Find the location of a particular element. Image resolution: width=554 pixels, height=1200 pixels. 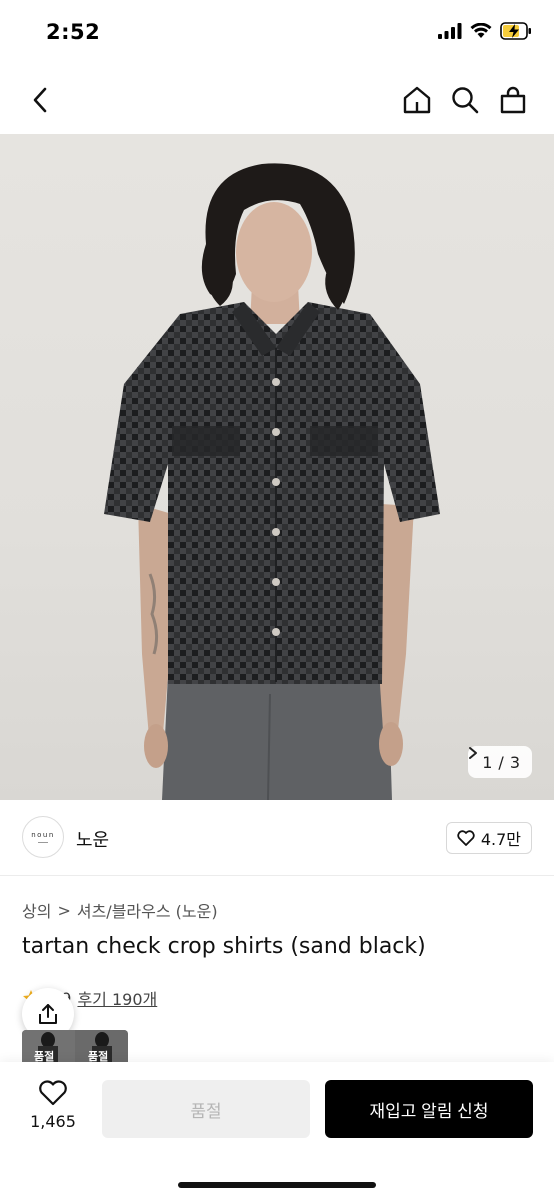

brand-logo: noun is located at coordinates (43, 837).